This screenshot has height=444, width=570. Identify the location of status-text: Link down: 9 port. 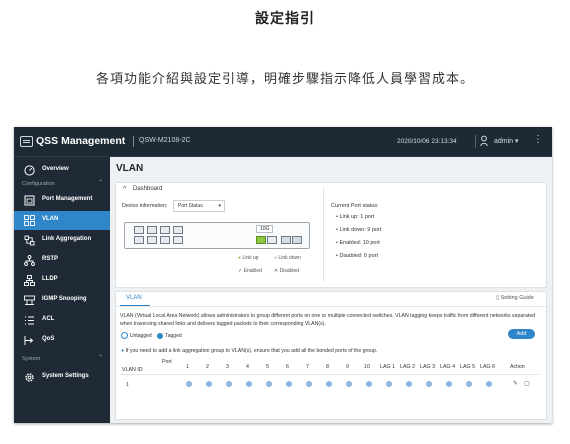
(360, 230).